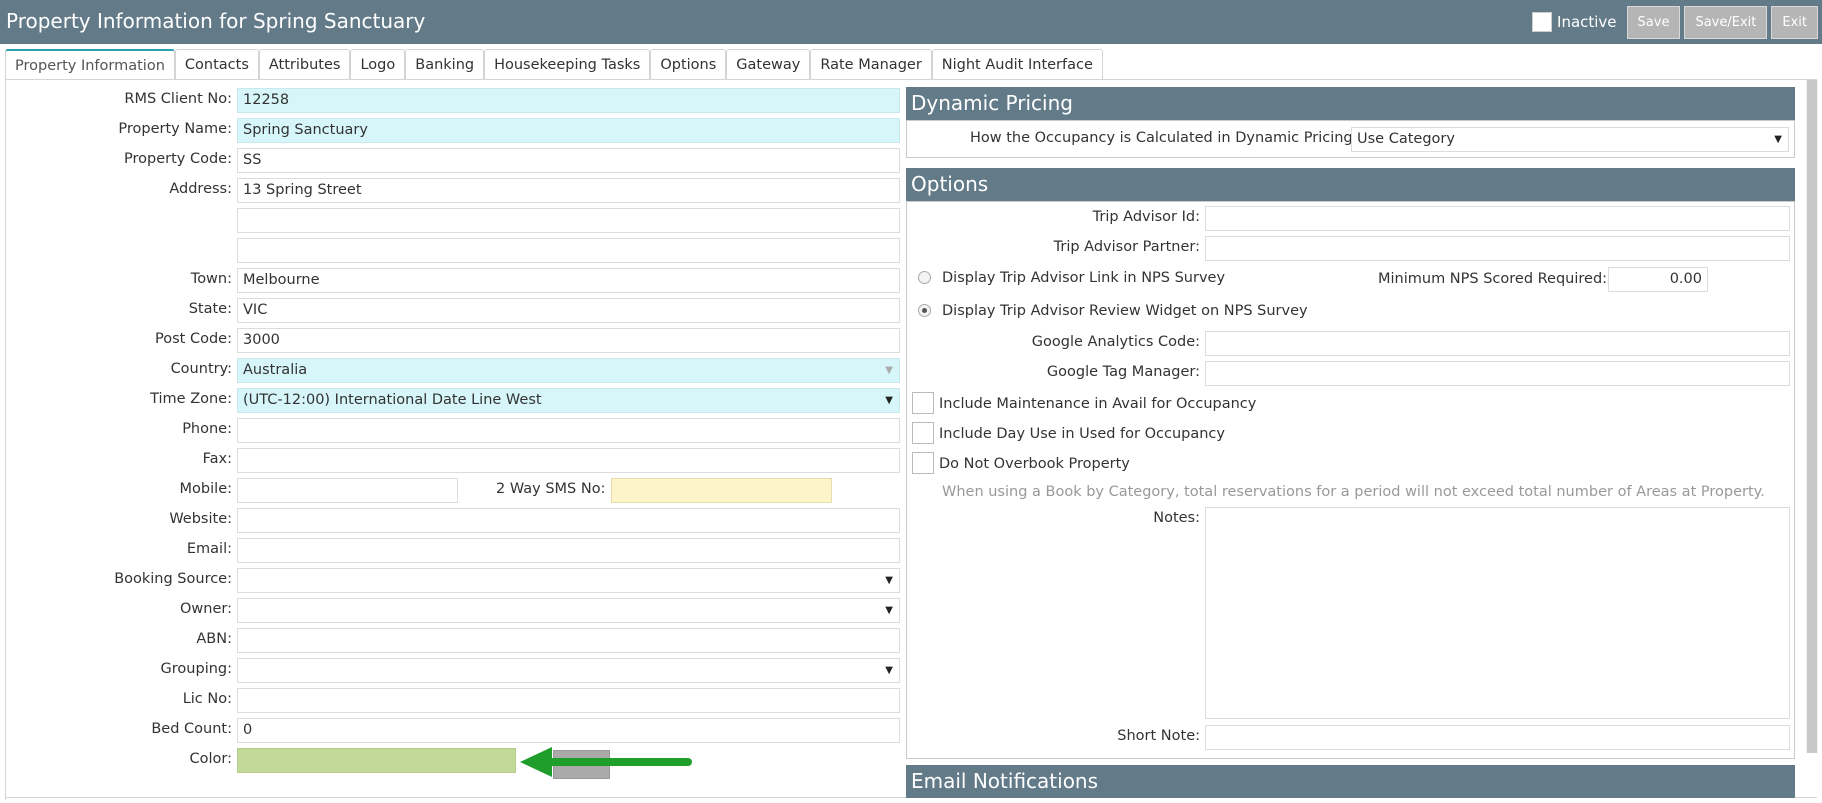 The width and height of the screenshot is (1822, 803). I want to click on options-header: Options, so click(1350, 184).